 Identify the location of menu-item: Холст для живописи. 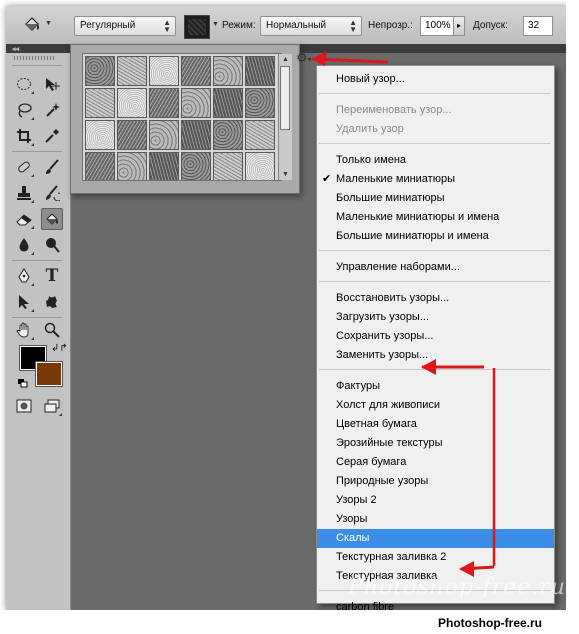
(435, 405).